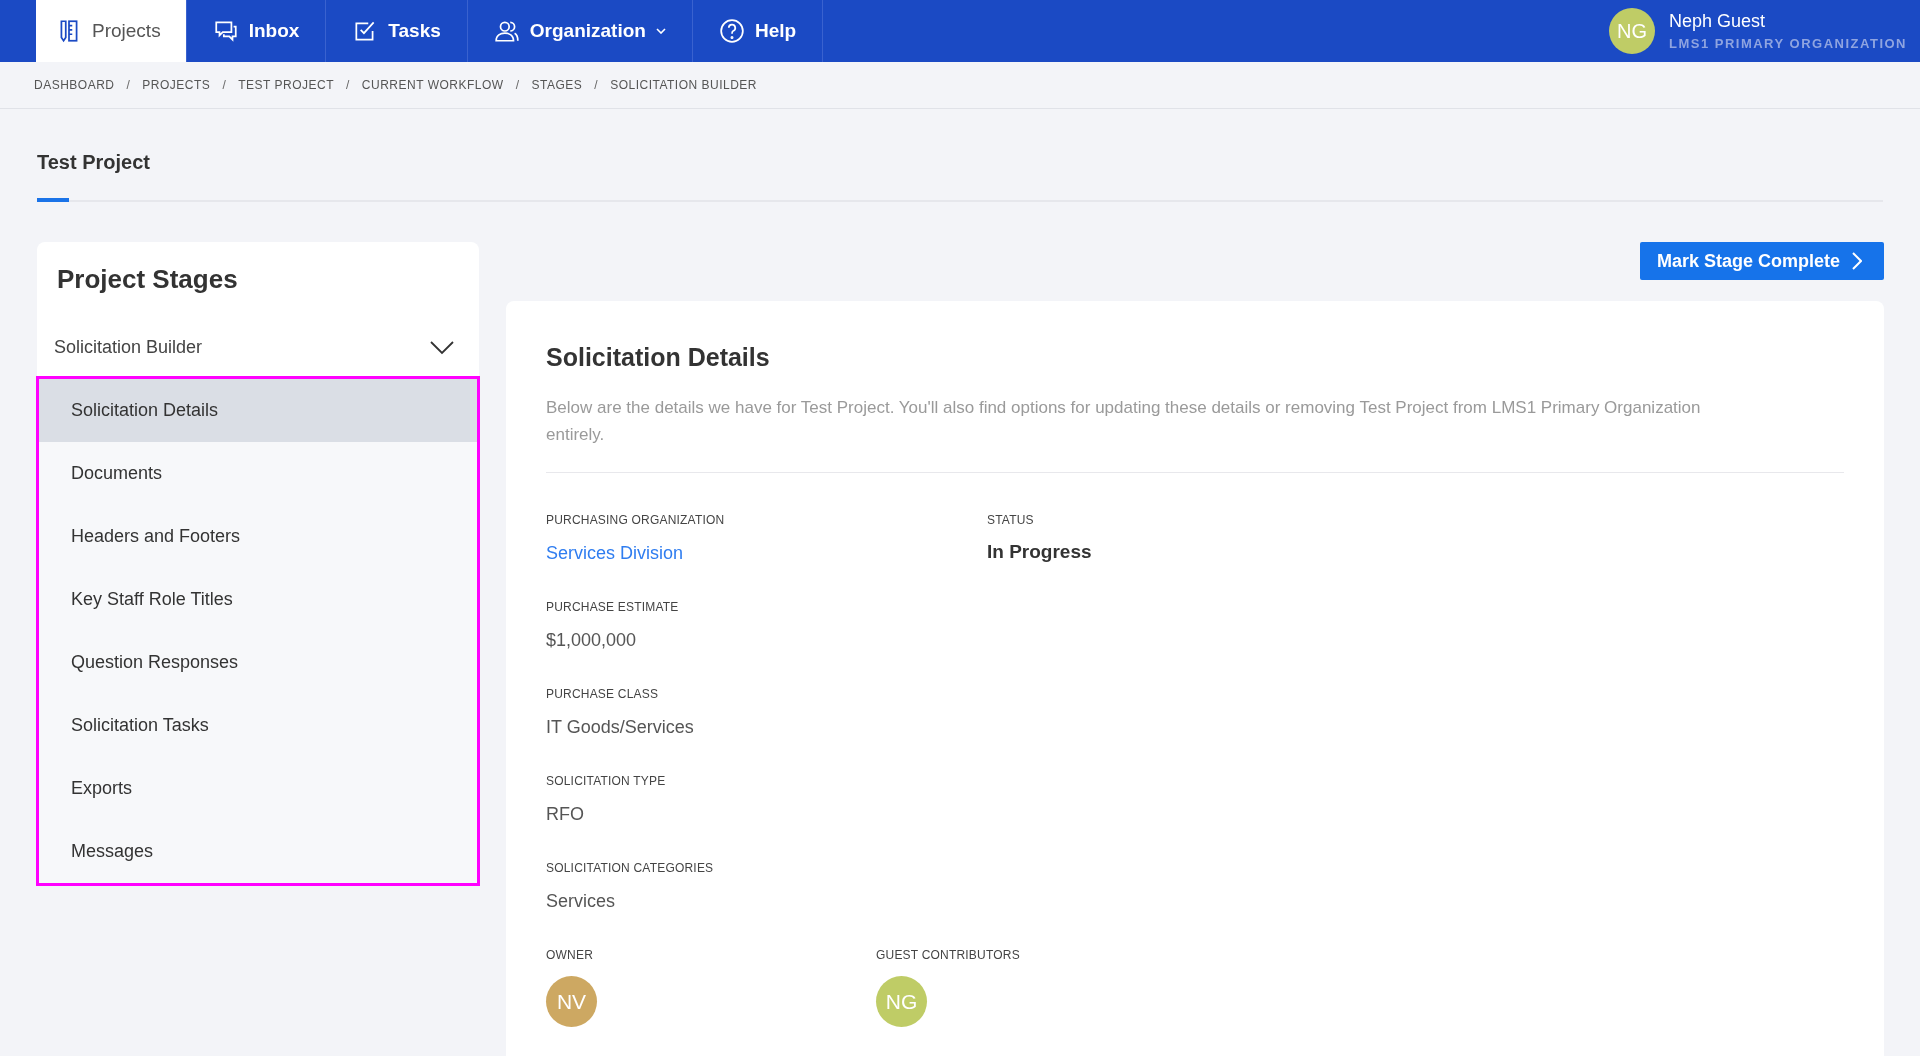 This screenshot has height=1056, width=1920. What do you see at coordinates (414, 31) in the screenshot?
I see `nav-tab-label: Tasks` at bounding box center [414, 31].